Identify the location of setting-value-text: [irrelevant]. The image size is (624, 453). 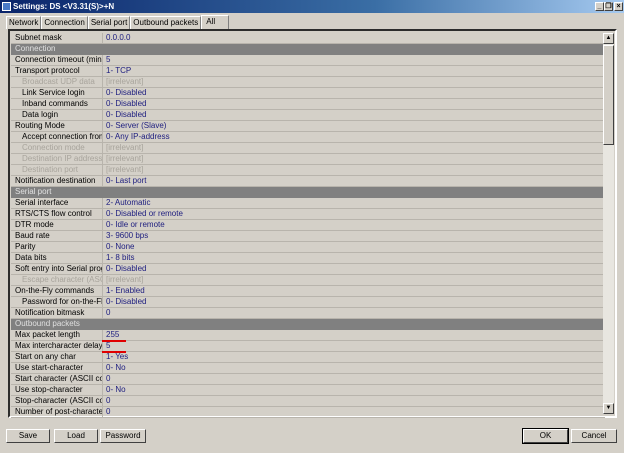
(125, 81).